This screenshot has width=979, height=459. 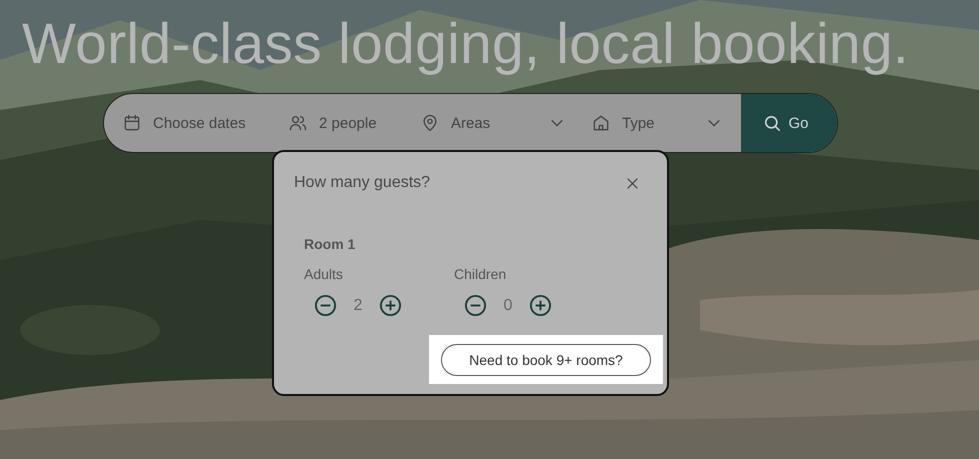 What do you see at coordinates (480, 274) in the screenshot?
I see `counter-label: Children` at bounding box center [480, 274].